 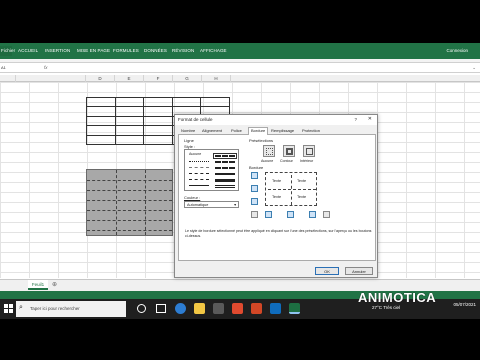 What do you see at coordinates (225, 186) in the screenshot?
I see `style-double` at bounding box center [225, 186].